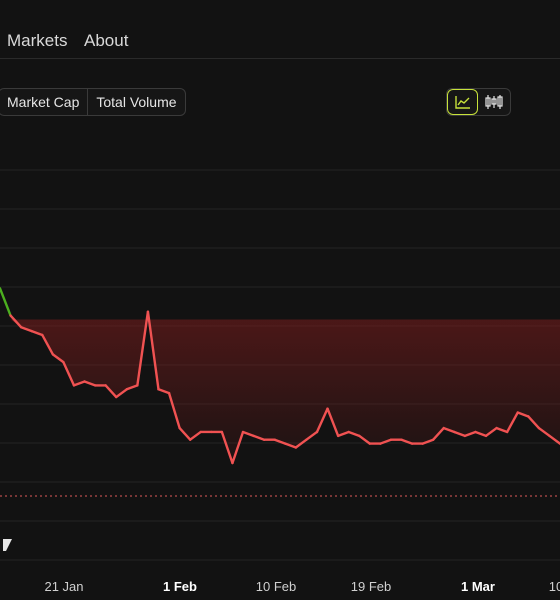 The height and width of the screenshot is (600, 560). Describe the element at coordinates (371, 586) in the screenshot. I see `x-tick-label: 19 Feb` at that location.